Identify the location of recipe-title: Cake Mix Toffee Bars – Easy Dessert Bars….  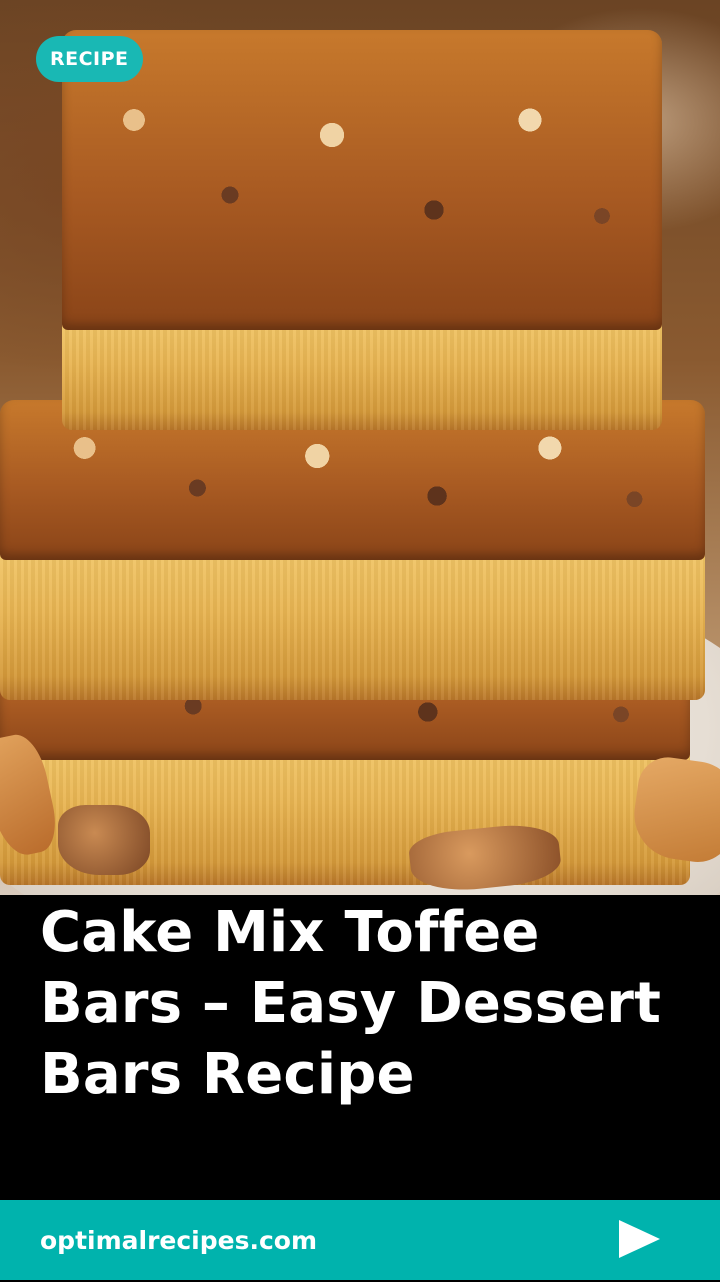
(351, 1003).